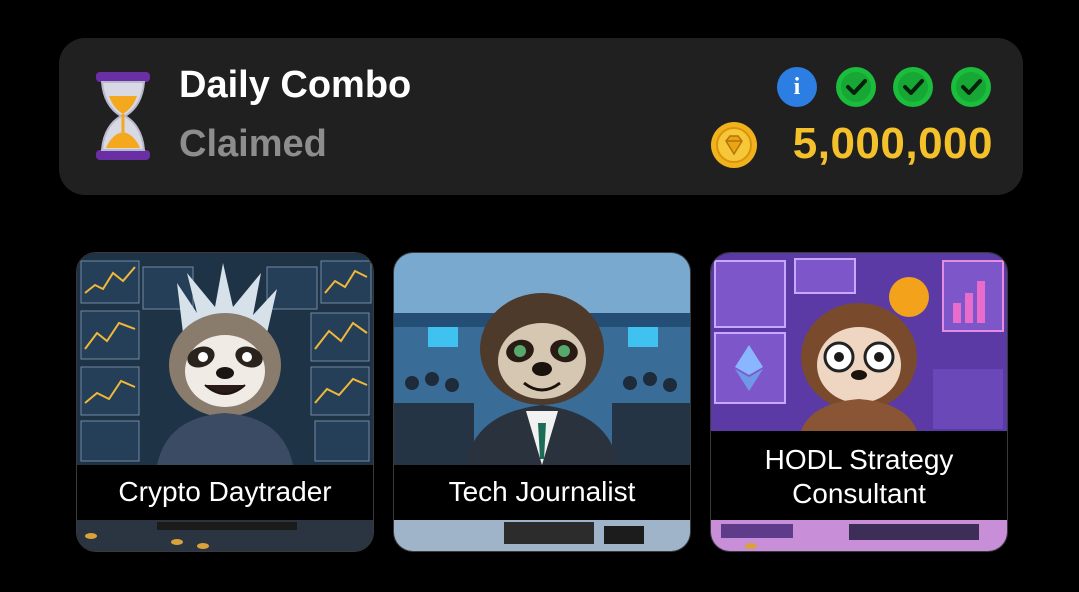  I want to click on card-label: Tech Journalist, so click(542, 492).